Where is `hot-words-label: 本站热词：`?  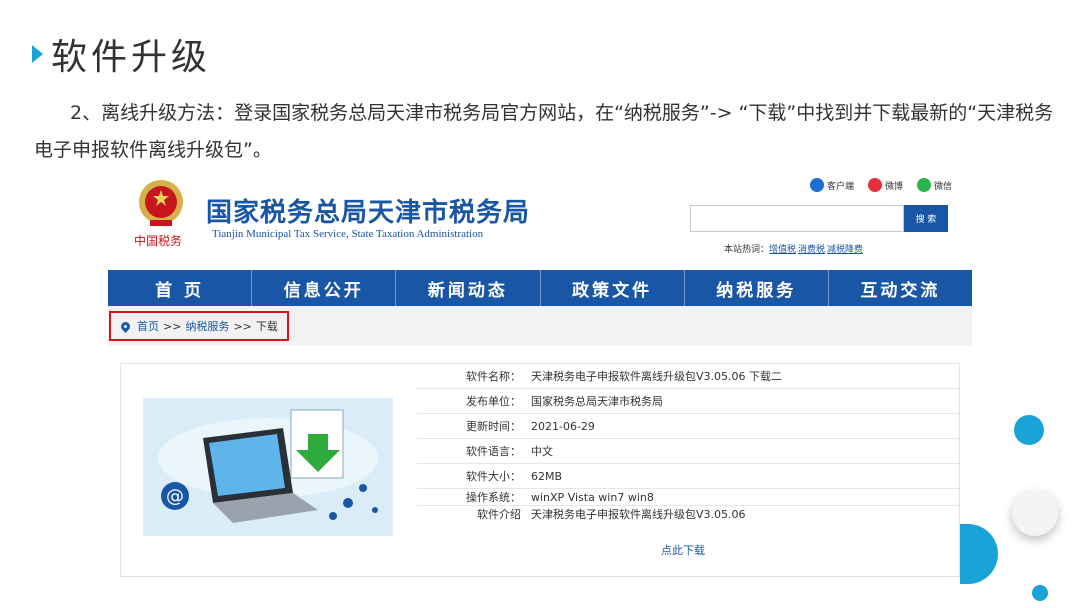 hot-words-label: 本站热词： is located at coordinates (747, 250).